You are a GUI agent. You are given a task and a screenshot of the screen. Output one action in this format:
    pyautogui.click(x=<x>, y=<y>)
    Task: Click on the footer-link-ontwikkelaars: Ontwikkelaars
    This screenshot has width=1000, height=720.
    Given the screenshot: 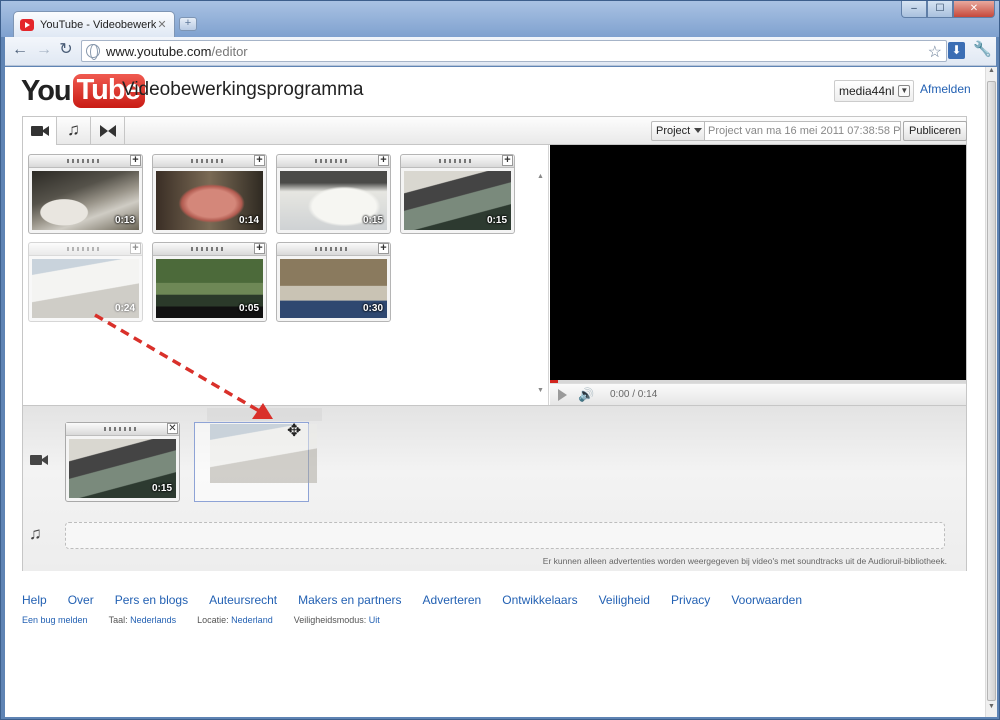 What is the action you would take?
    pyautogui.click(x=539, y=600)
    